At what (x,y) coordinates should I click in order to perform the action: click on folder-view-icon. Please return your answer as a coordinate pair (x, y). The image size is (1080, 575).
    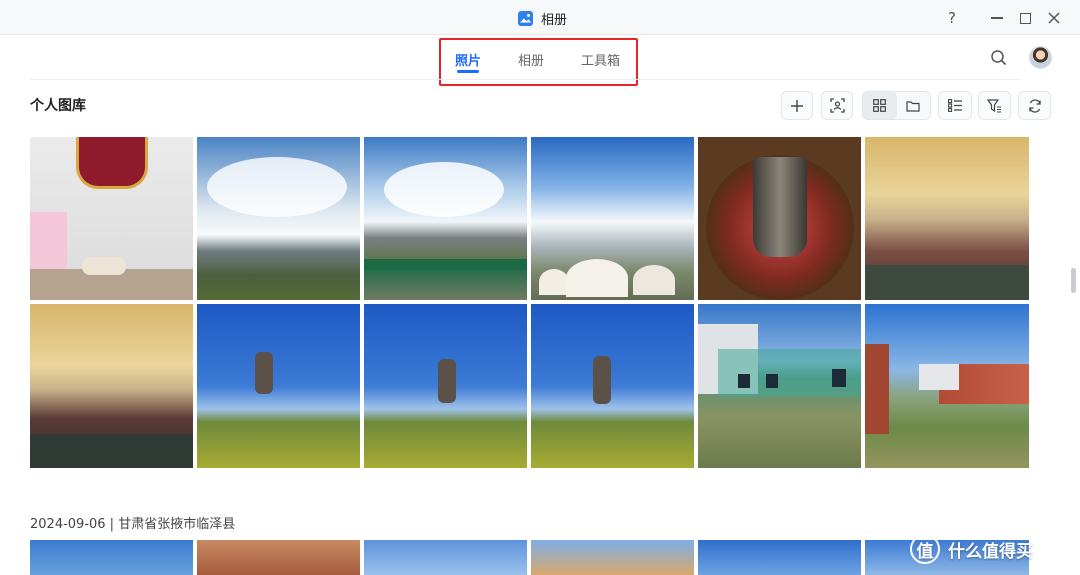
    Looking at the image, I should click on (913, 106).